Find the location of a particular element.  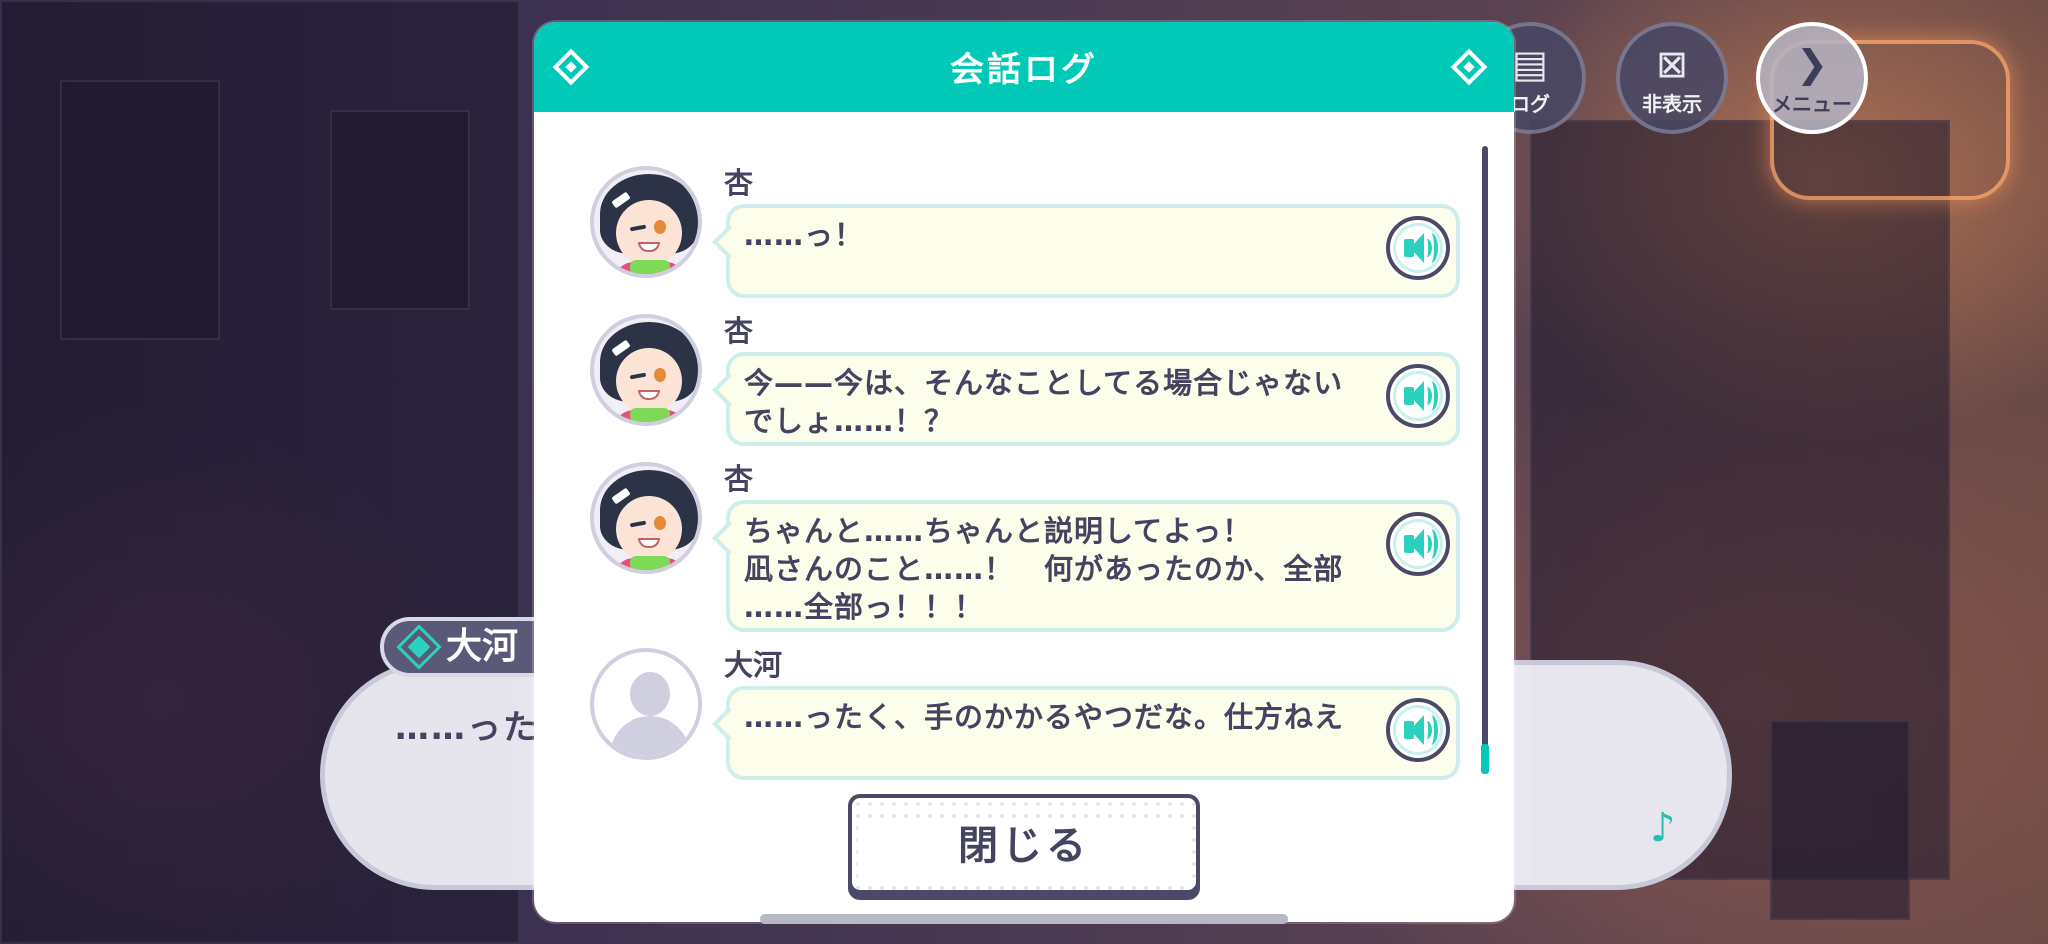

message-line: ……ったく、手のかかるやつだな。仕方ねえ is located at coordinates (1044, 717).